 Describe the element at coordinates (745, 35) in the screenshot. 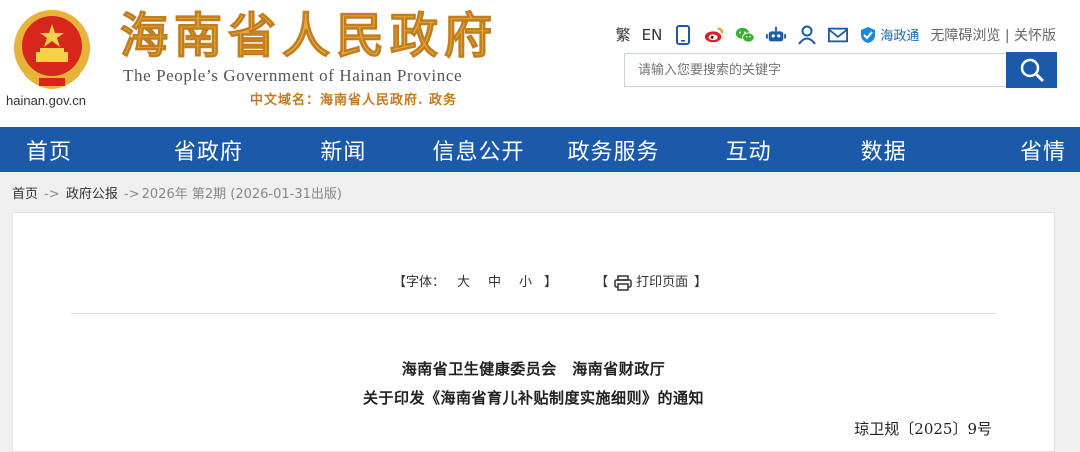

I see `wechat-icon` at that location.